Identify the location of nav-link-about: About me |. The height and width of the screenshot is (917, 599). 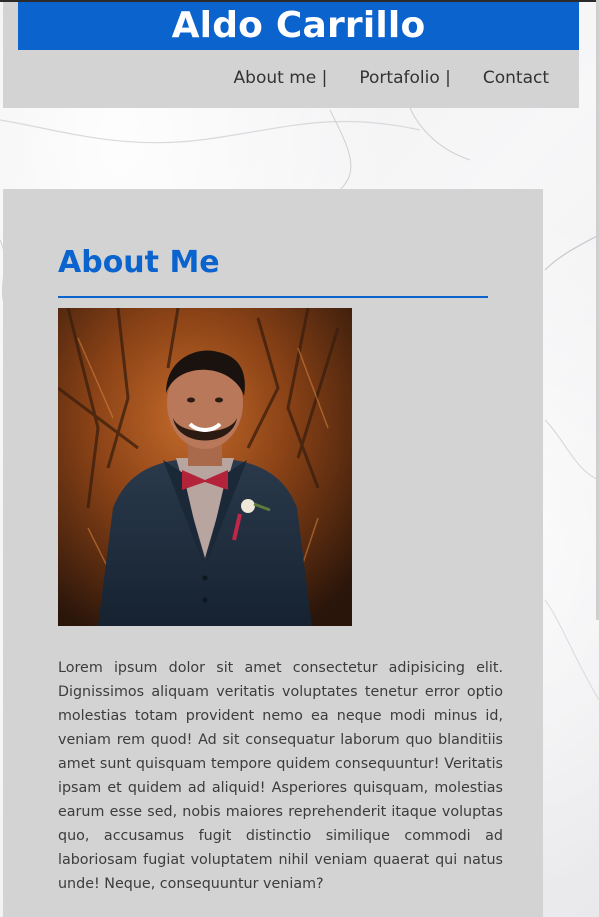
(281, 78).